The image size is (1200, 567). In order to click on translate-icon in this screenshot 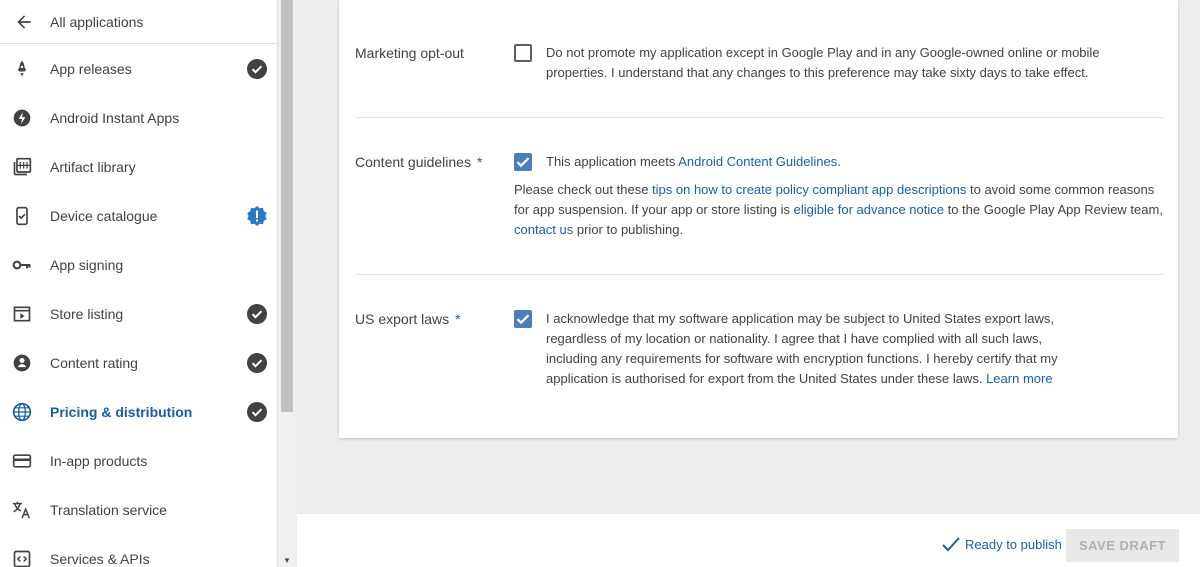, I will do `click(22, 510)`.